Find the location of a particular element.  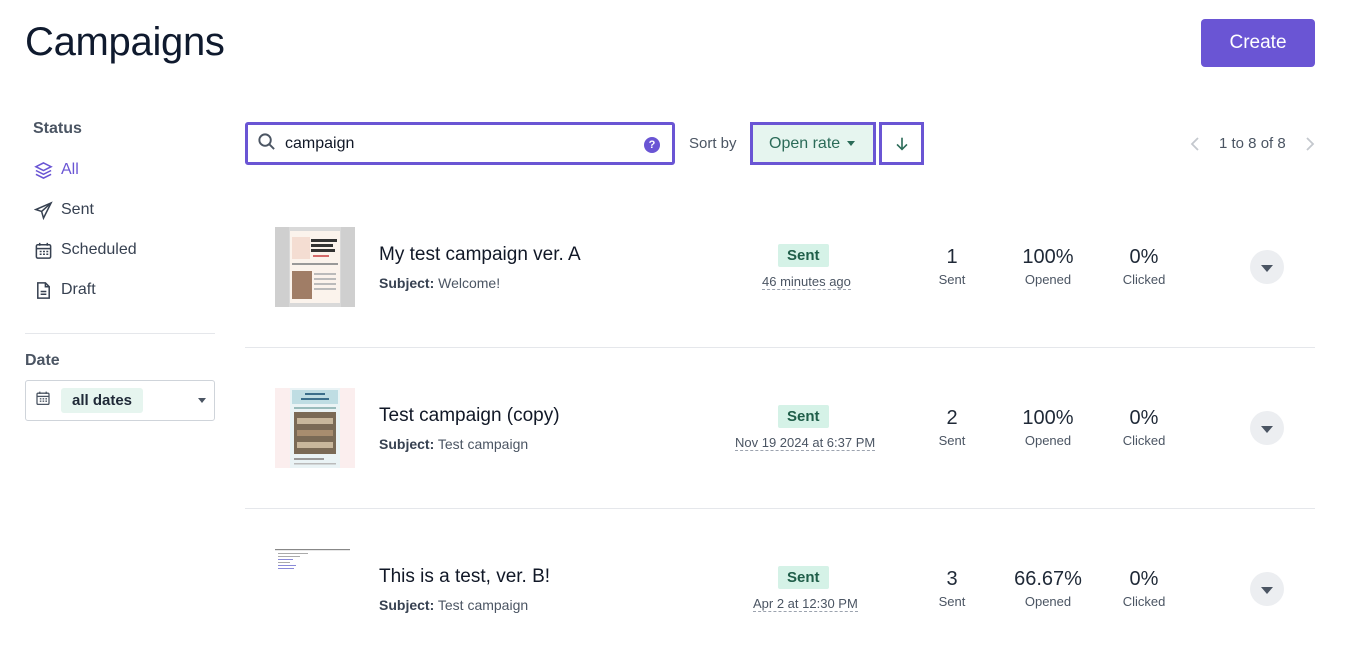

opened-stat: 66.67% Opened is located at coordinates (1048, 588).